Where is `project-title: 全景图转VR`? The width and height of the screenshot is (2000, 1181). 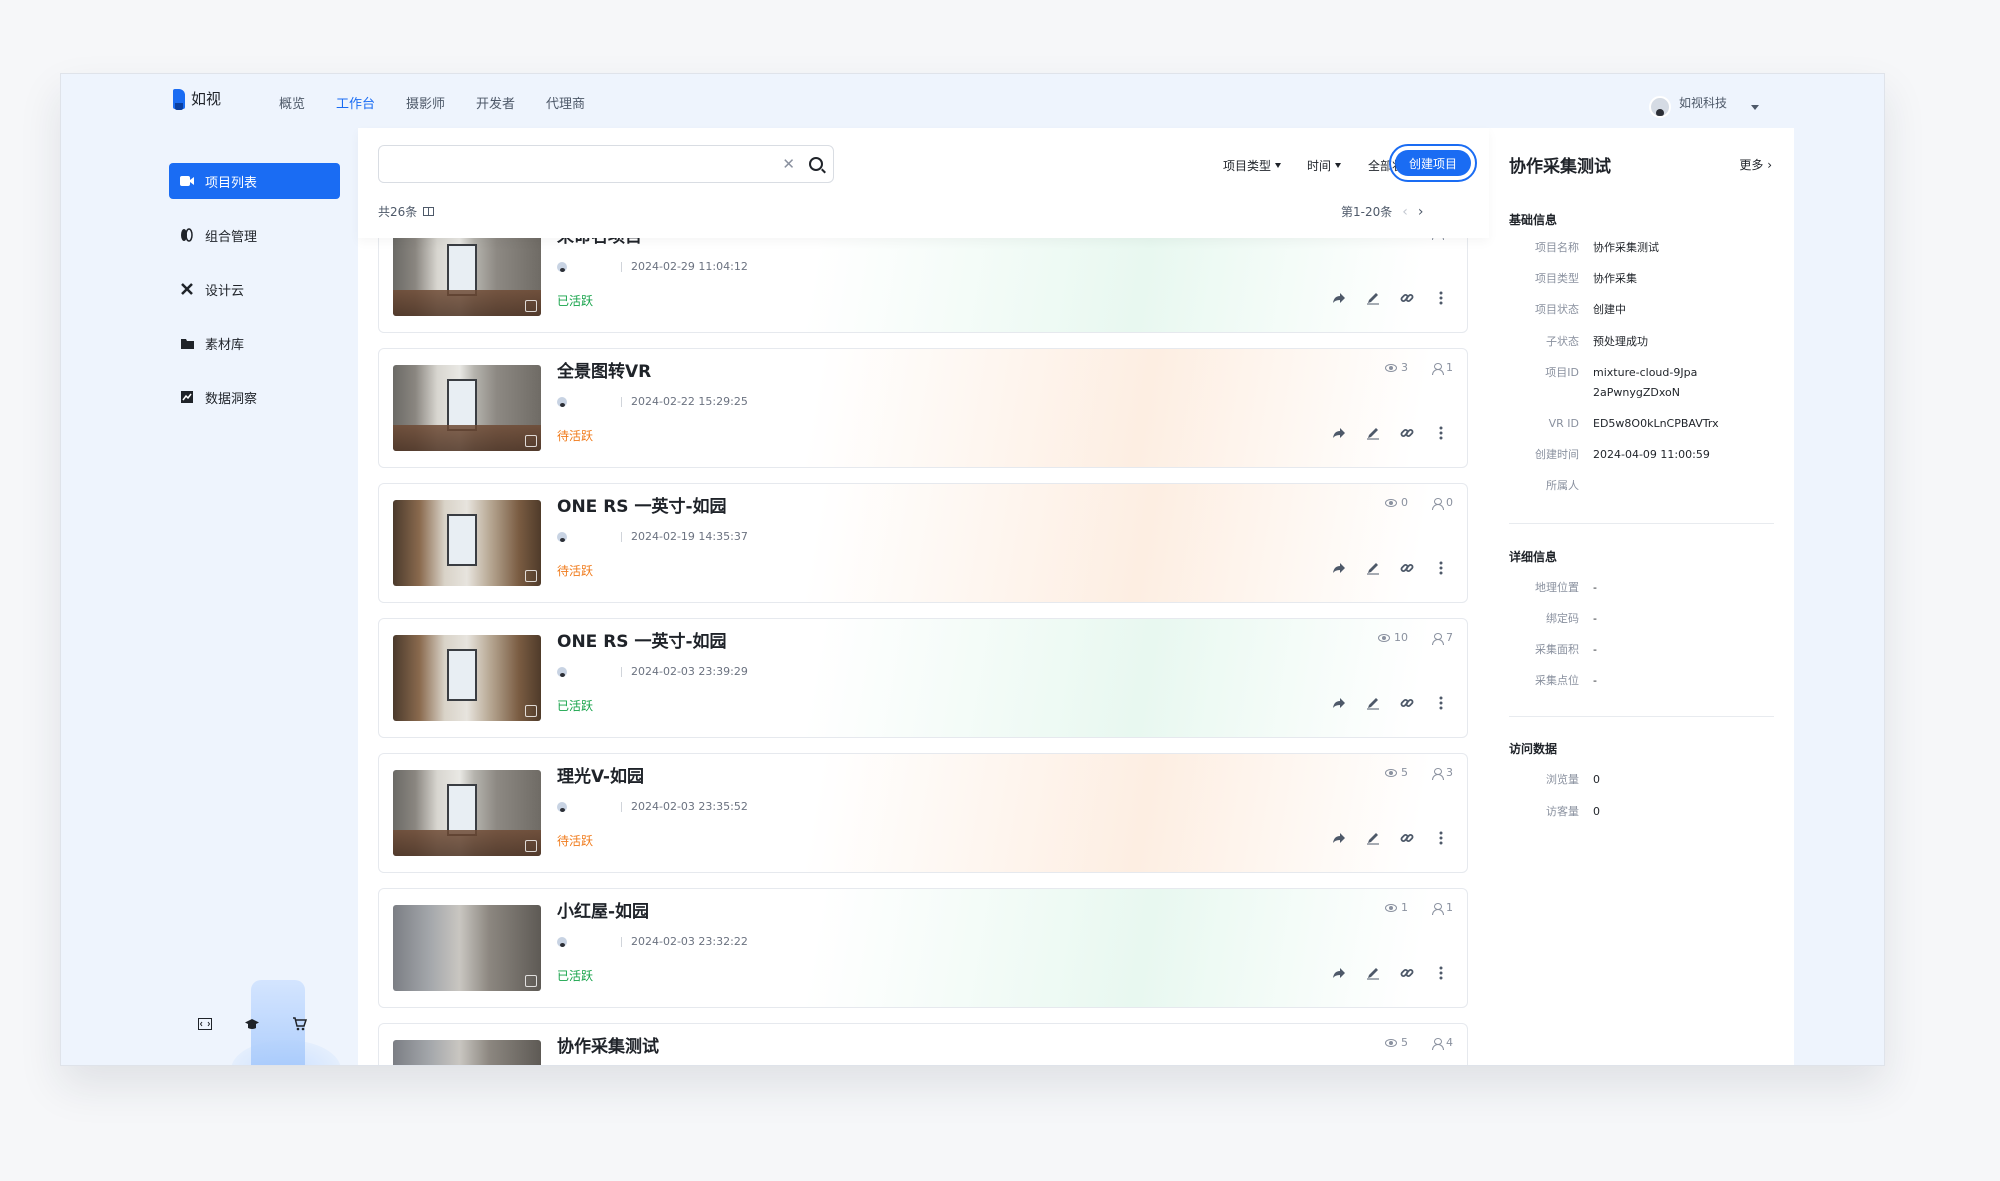
project-title: 全景图转VR is located at coordinates (604, 369).